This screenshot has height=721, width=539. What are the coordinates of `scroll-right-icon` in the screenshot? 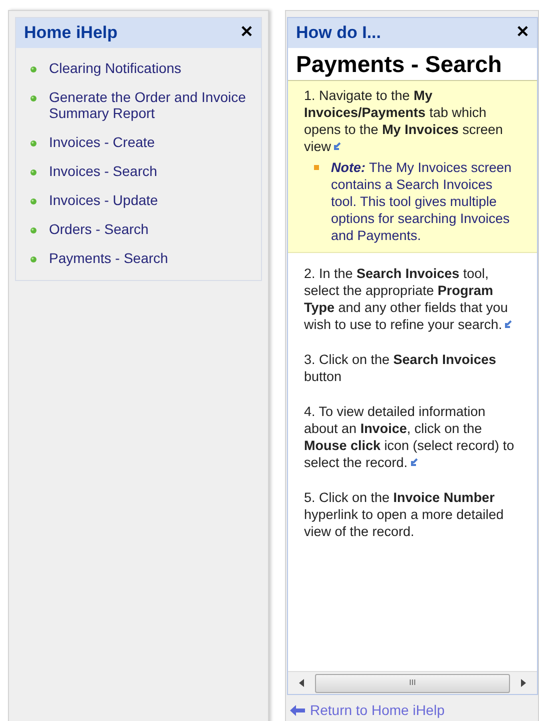 It's located at (523, 683).